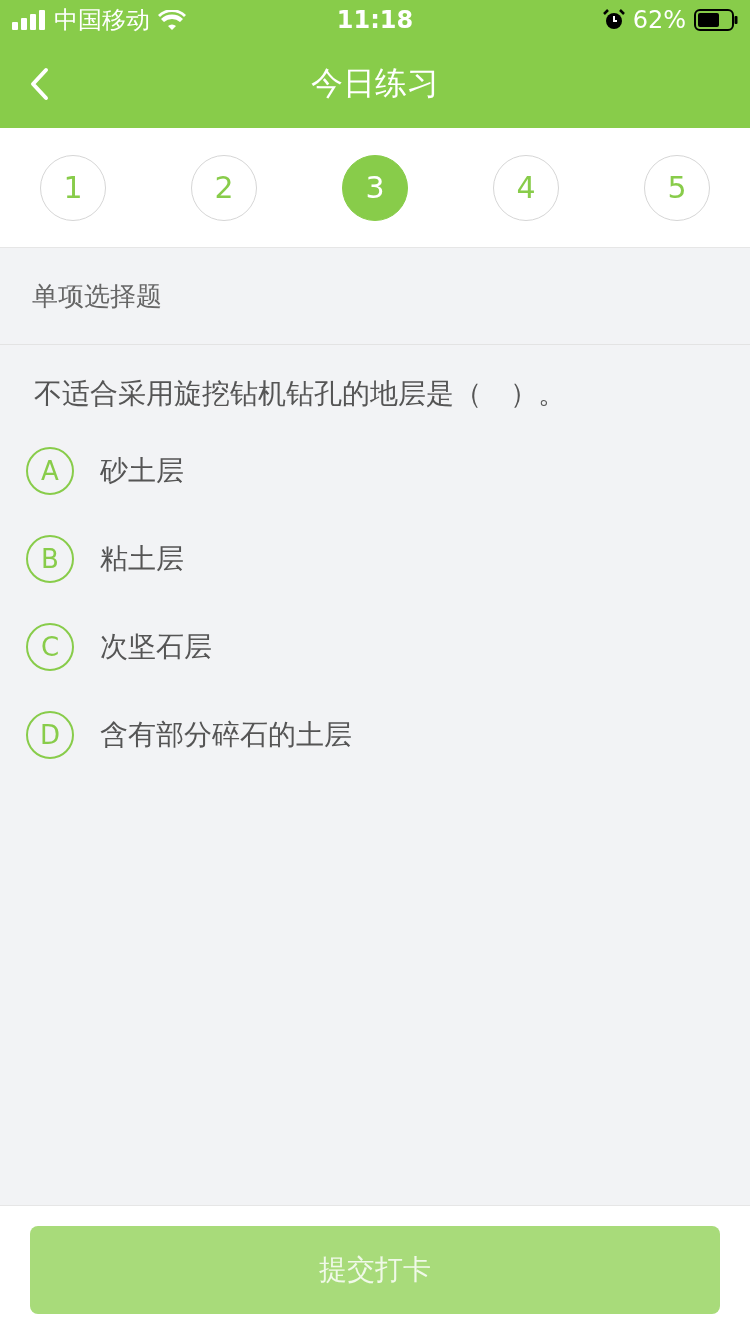 The height and width of the screenshot is (1334, 750). What do you see at coordinates (29, 20) in the screenshot?
I see `signal-icon` at bounding box center [29, 20].